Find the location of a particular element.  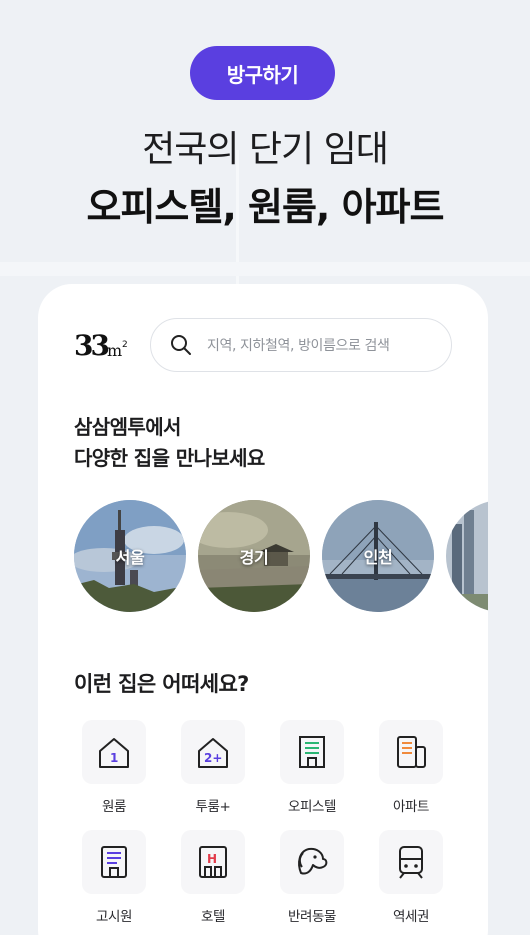

category-tworoom: 2+ 투룸+ is located at coordinates (213, 767).